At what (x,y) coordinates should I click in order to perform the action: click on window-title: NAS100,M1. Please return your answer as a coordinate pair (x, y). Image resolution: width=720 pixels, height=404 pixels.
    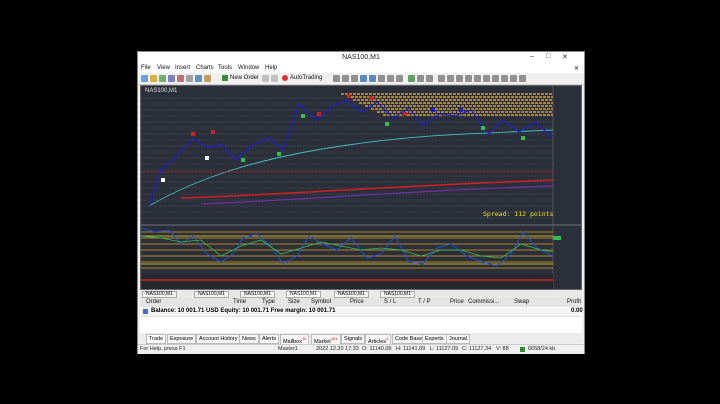
    Looking at the image, I should click on (361, 57).